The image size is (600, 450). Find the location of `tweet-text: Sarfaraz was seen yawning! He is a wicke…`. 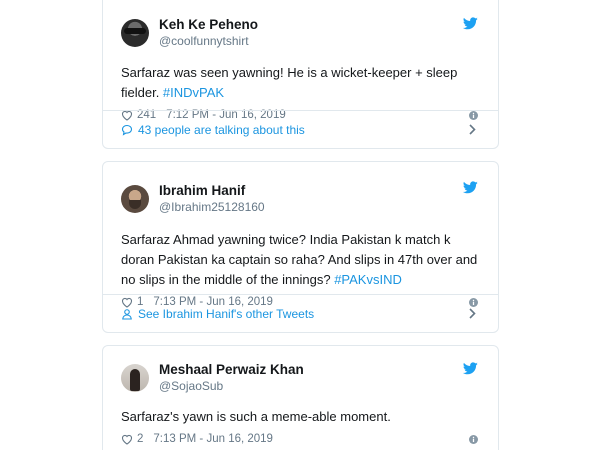

tweet-text: Sarfaraz was seen yawning! He is a wicke… is located at coordinates (300, 83).